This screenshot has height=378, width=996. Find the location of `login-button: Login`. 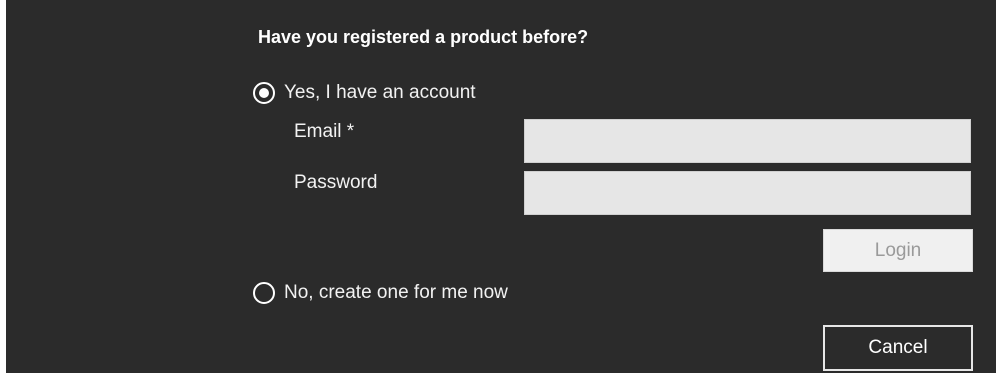

login-button: Login is located at coordinates (898, 250).